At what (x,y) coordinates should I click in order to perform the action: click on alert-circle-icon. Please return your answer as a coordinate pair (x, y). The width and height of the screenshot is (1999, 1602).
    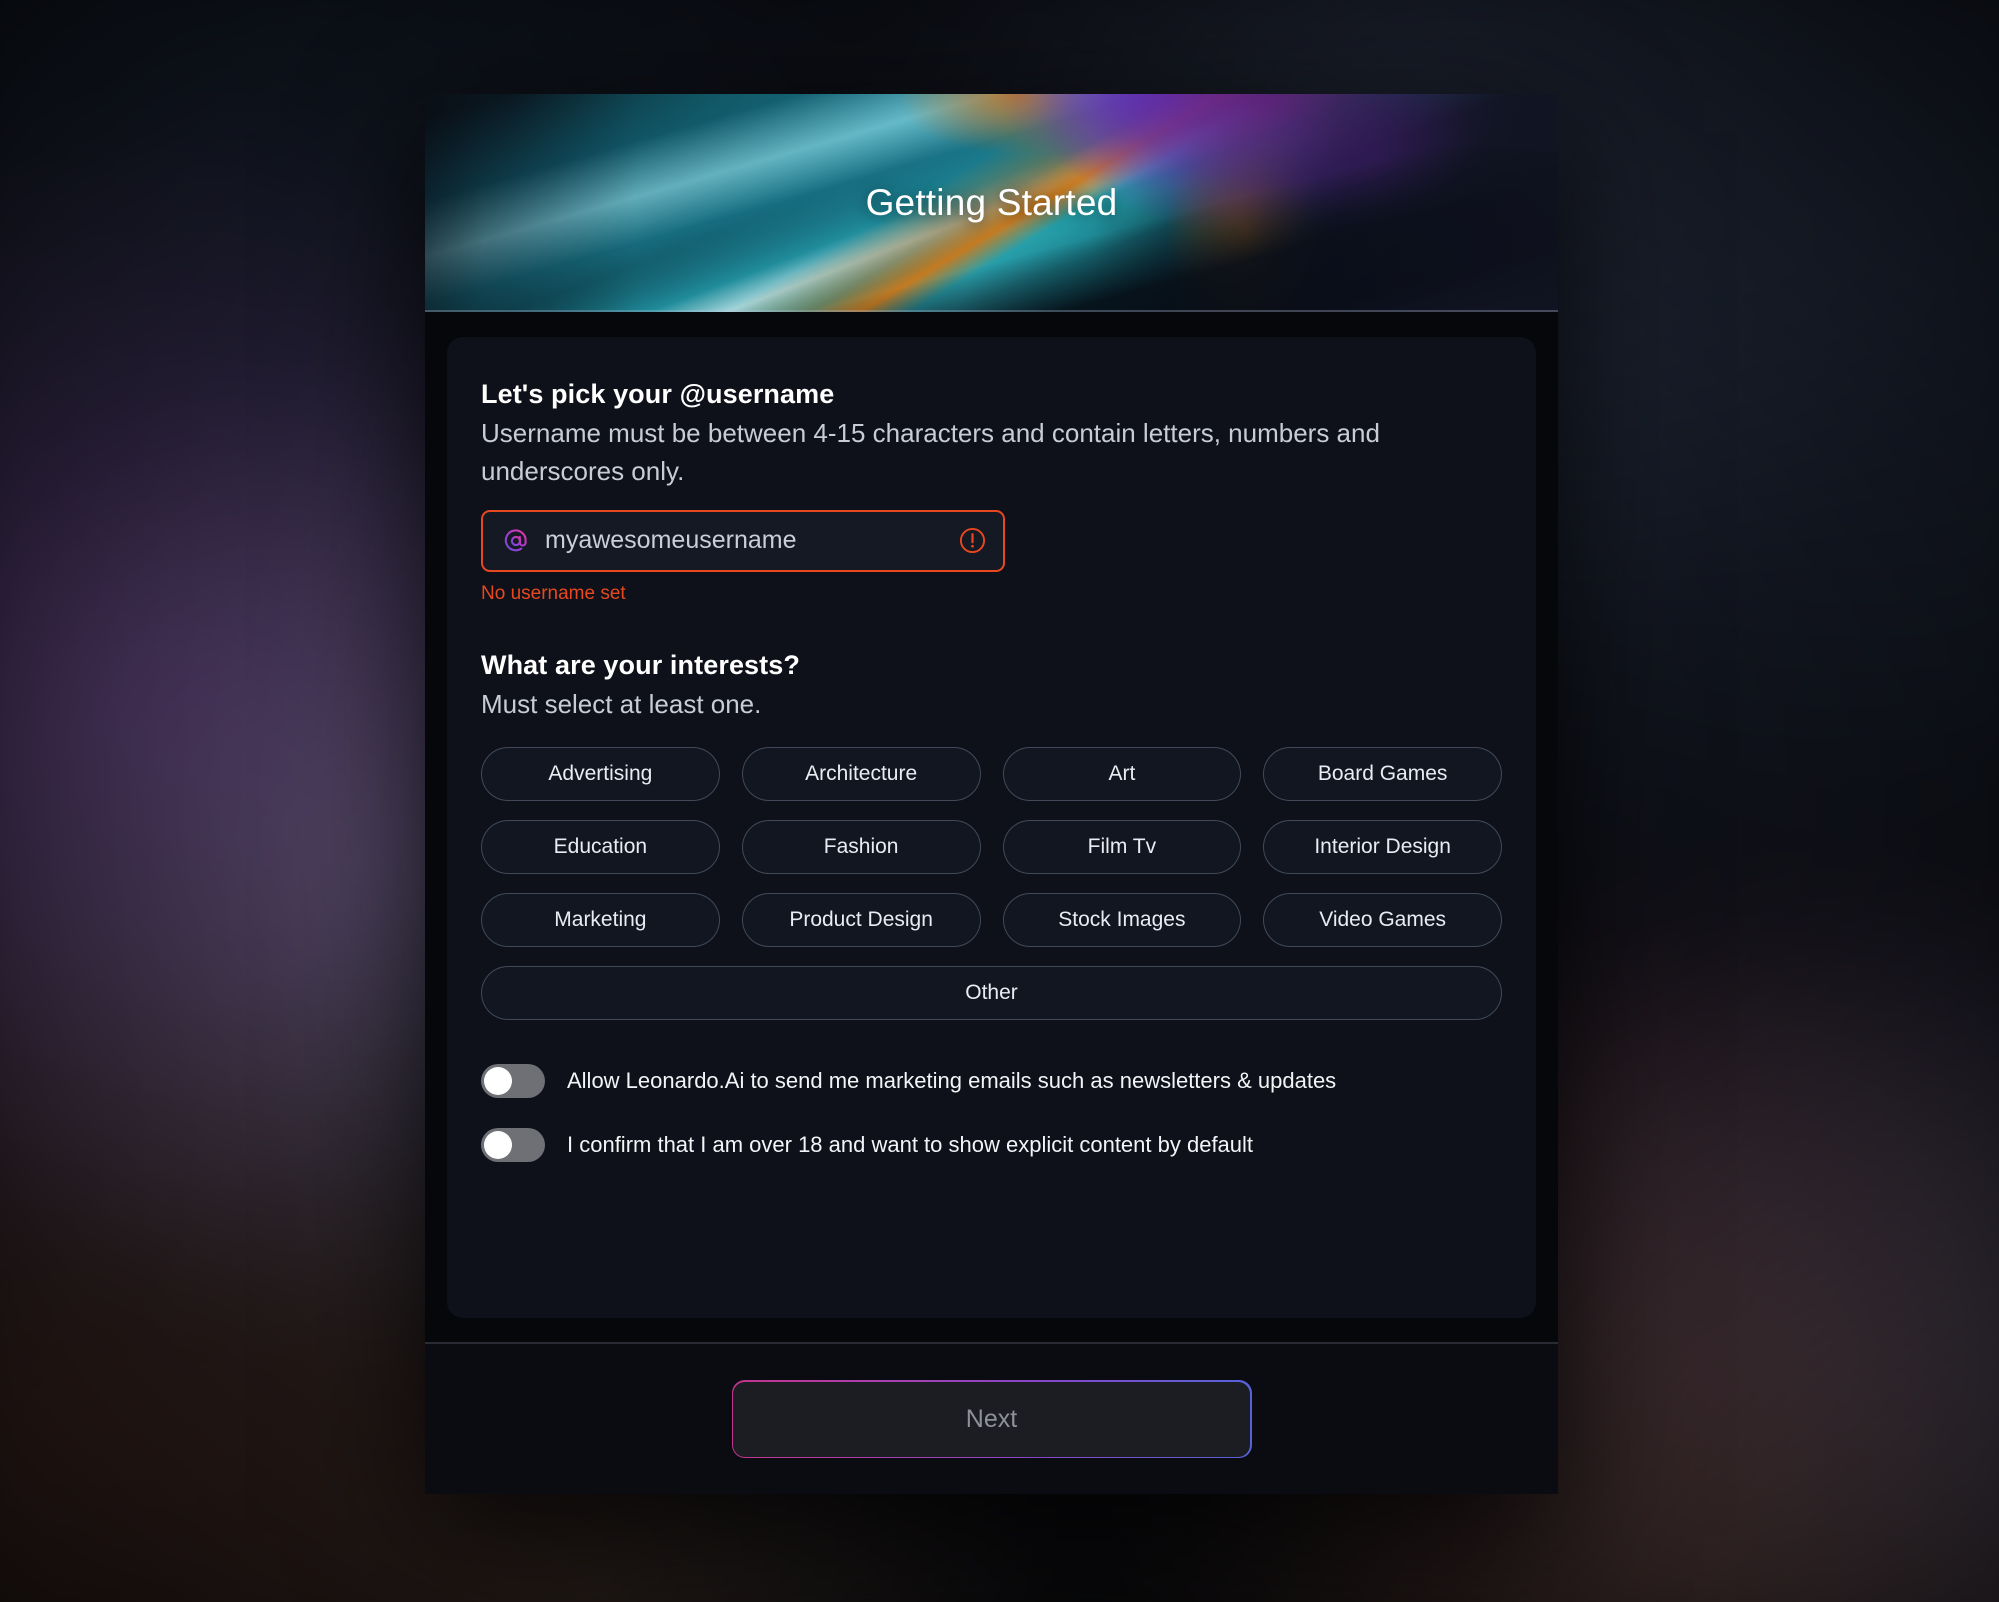
    Looking at the image, I should click on (972, 540).